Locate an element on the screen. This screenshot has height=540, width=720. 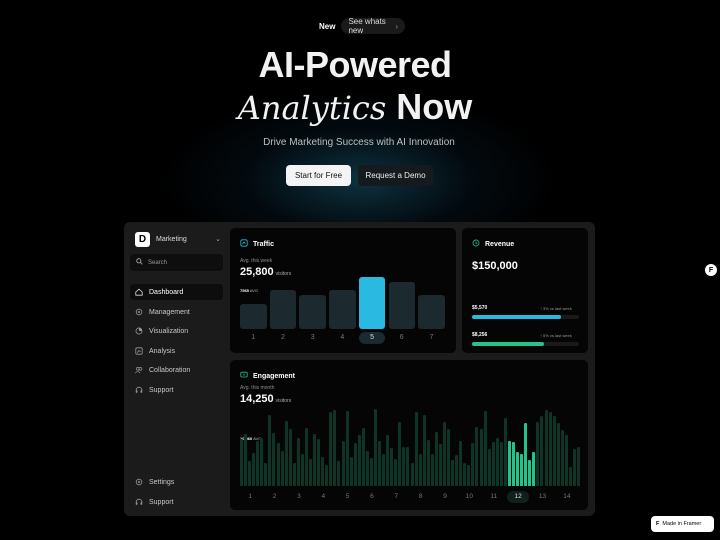
traffic-day-label: 7 is located at coordinates (431, 337).